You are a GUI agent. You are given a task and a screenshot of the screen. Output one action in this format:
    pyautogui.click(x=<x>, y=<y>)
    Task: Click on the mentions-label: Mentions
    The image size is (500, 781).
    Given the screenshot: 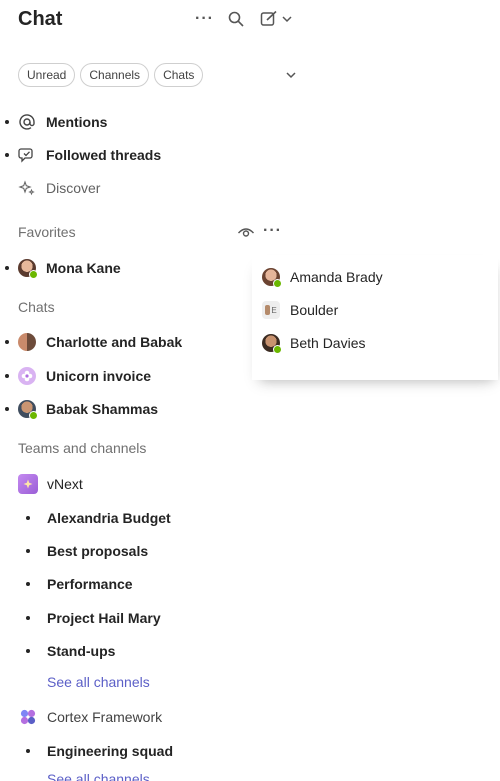 What is the action you would take?
    pyautogui.click(x=77, y=122)
    